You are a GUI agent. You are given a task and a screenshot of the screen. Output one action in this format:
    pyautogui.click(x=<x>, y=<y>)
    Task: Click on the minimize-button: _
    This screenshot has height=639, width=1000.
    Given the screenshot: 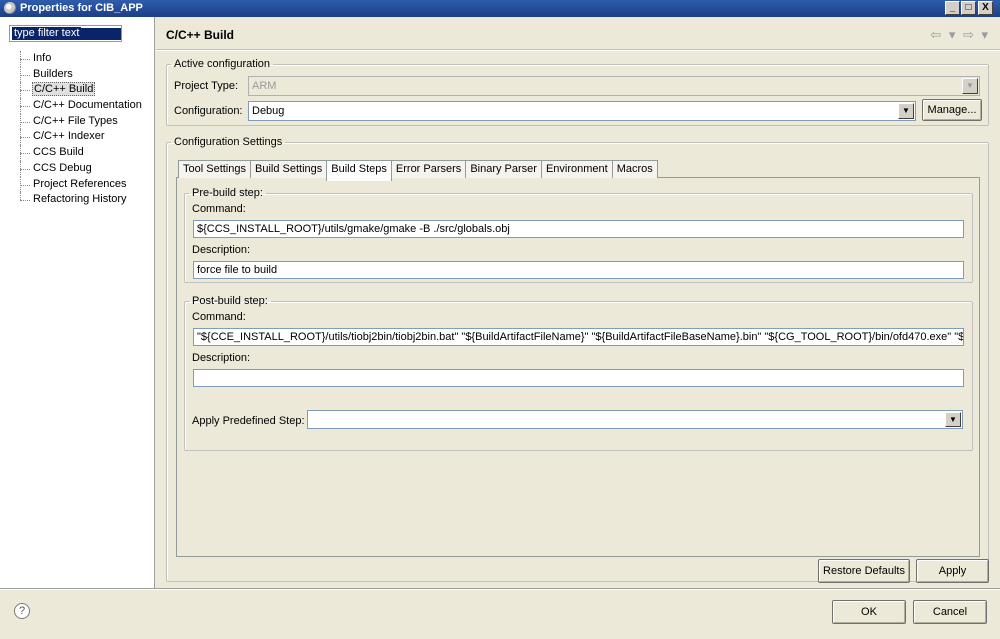 What is the action you would take?
    pyautogui.click(x=952, y=8)
    